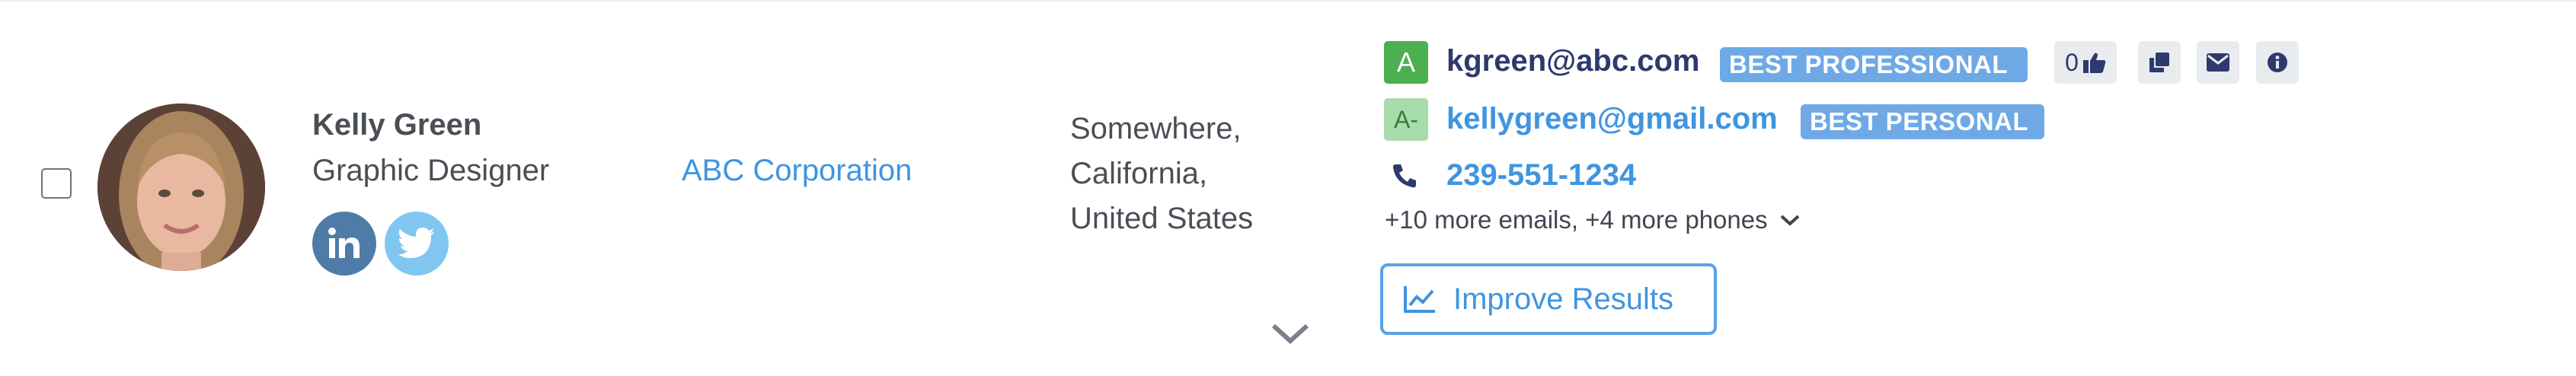 This screenshot has width=2576, height=376. Describe the element at coordinates (2072, 62) in the screenshot. I see `like-count: 0` at that location.